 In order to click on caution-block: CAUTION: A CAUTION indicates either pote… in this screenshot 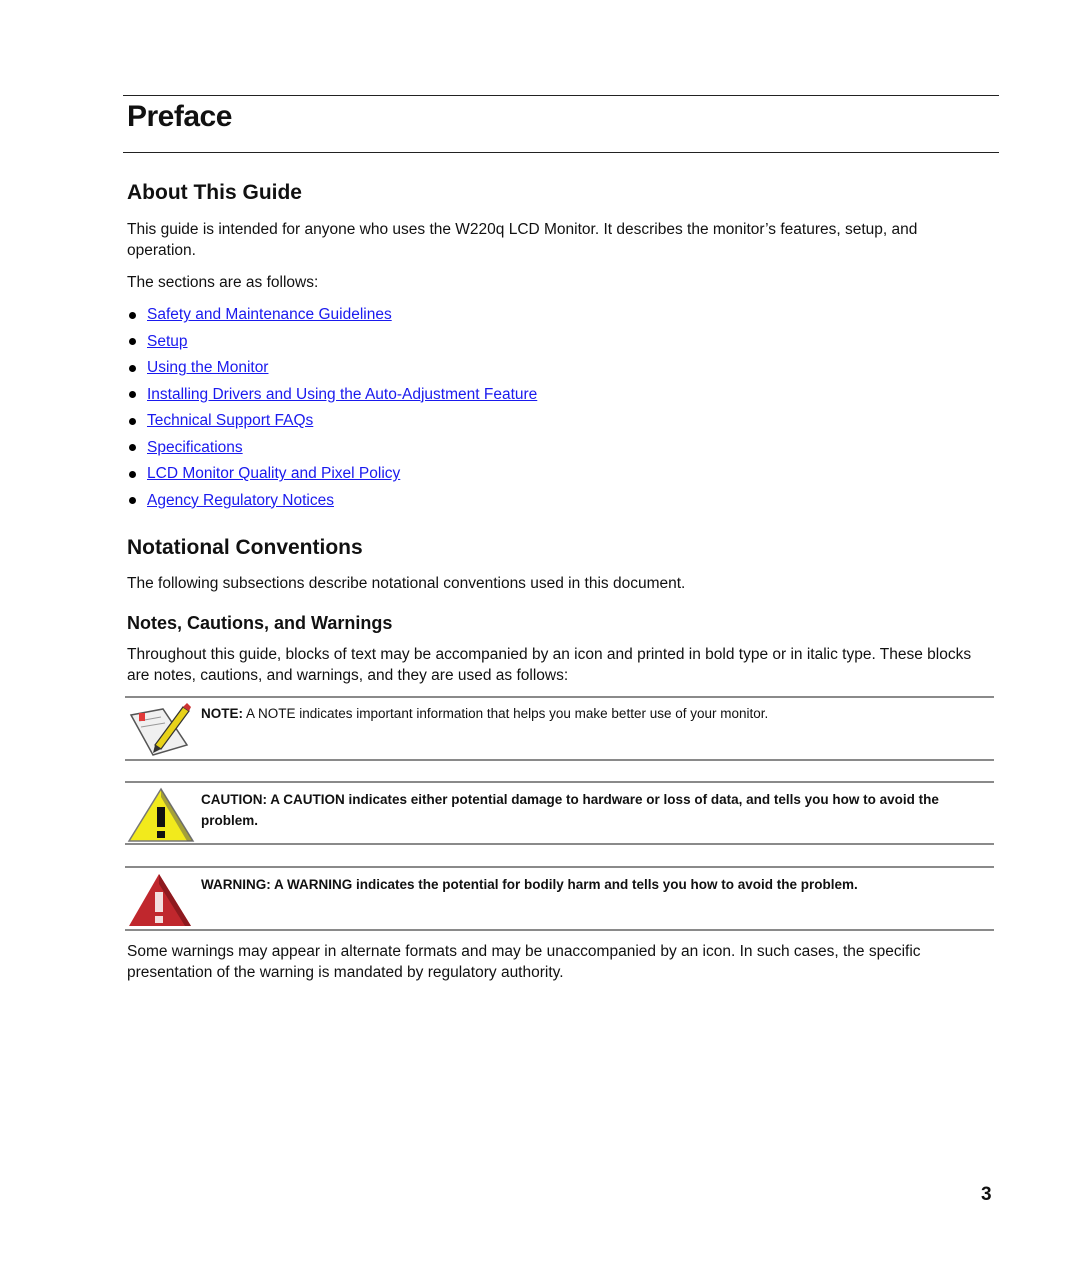, I will do `click(560, 815)`.